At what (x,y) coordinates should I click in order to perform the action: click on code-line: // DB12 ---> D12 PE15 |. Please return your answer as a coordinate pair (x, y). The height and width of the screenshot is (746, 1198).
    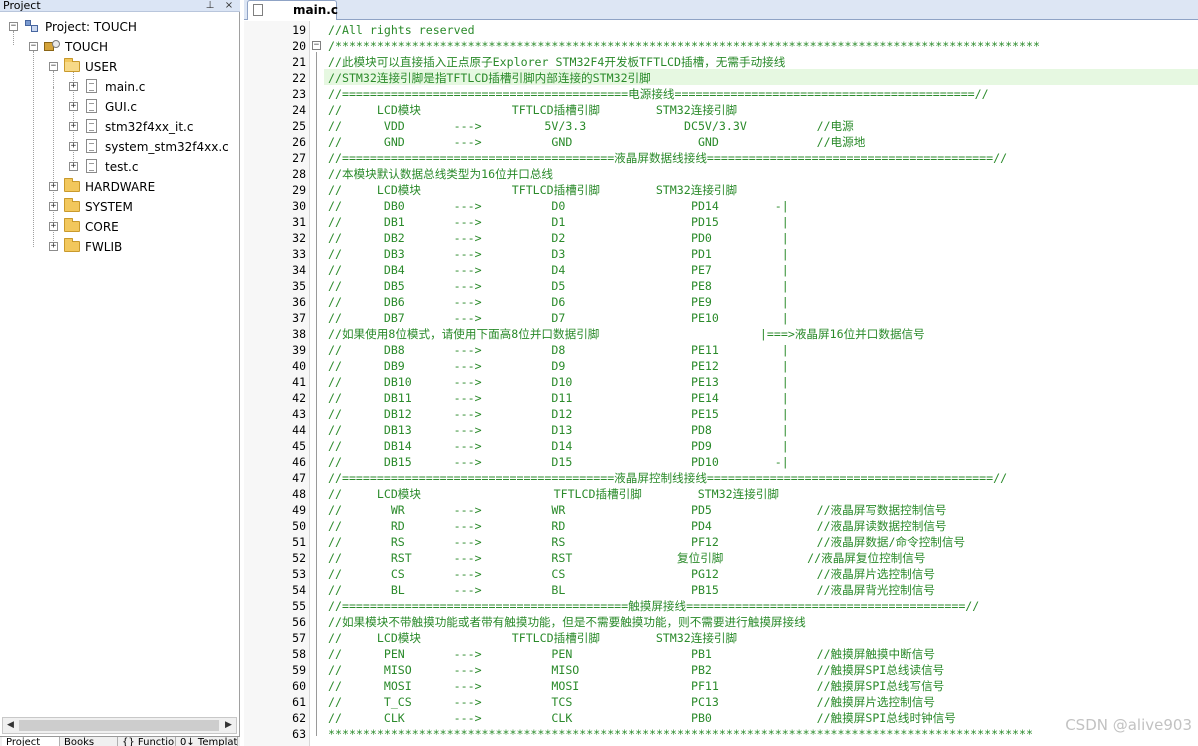
    Looking at the image, I should click on (558, 414).